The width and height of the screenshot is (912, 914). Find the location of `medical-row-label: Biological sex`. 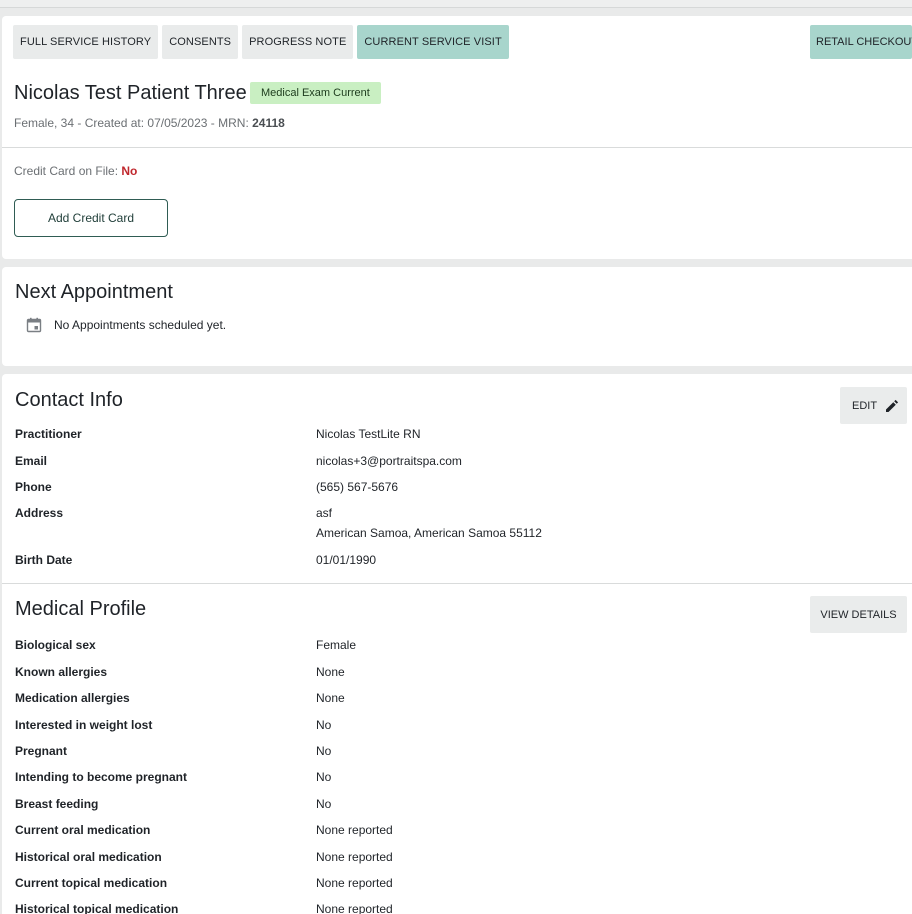

medical-row-label: Biological sex is located at coordinates (55, 645).